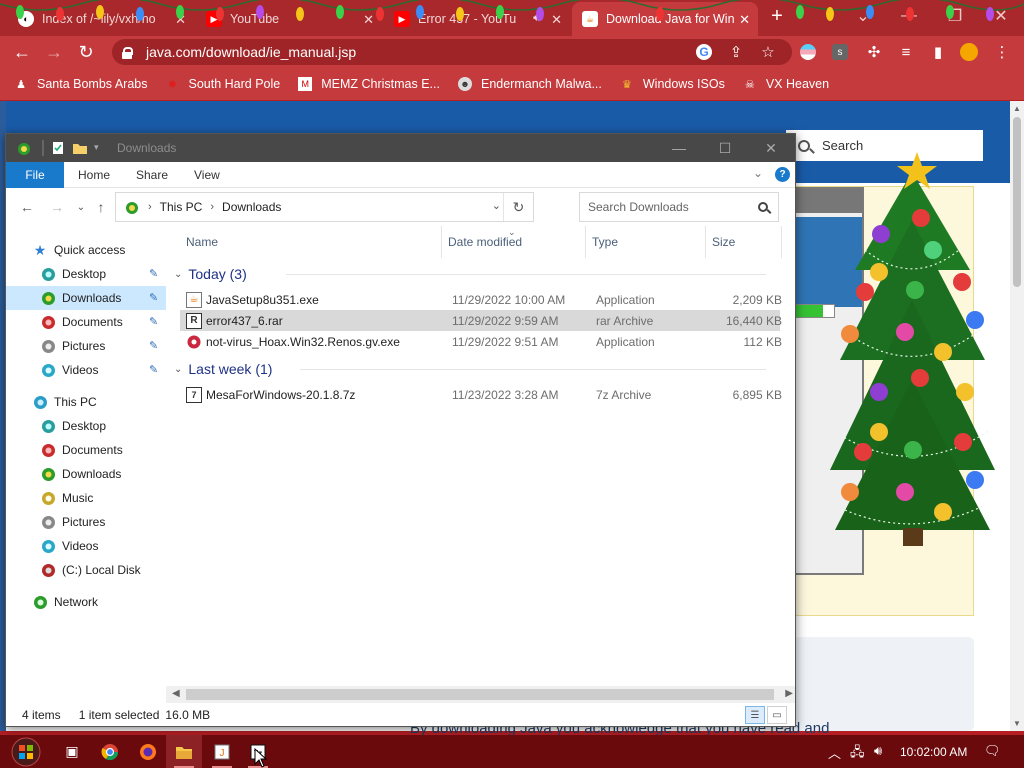  I want to click on nav-quick-access: ★ Quick access, so click(86, 250).